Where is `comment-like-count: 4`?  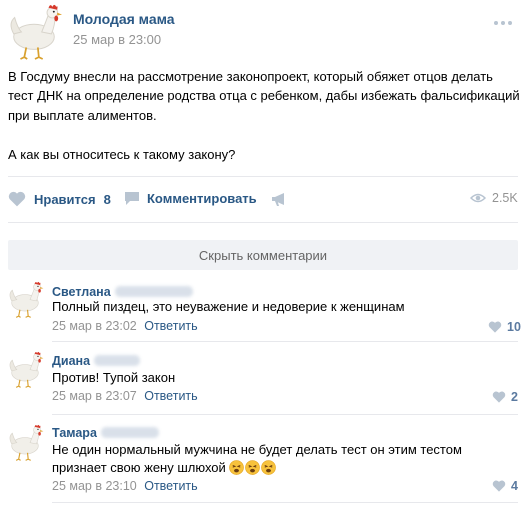
comment-like-count: 4 is located at coordinates (514, 486).